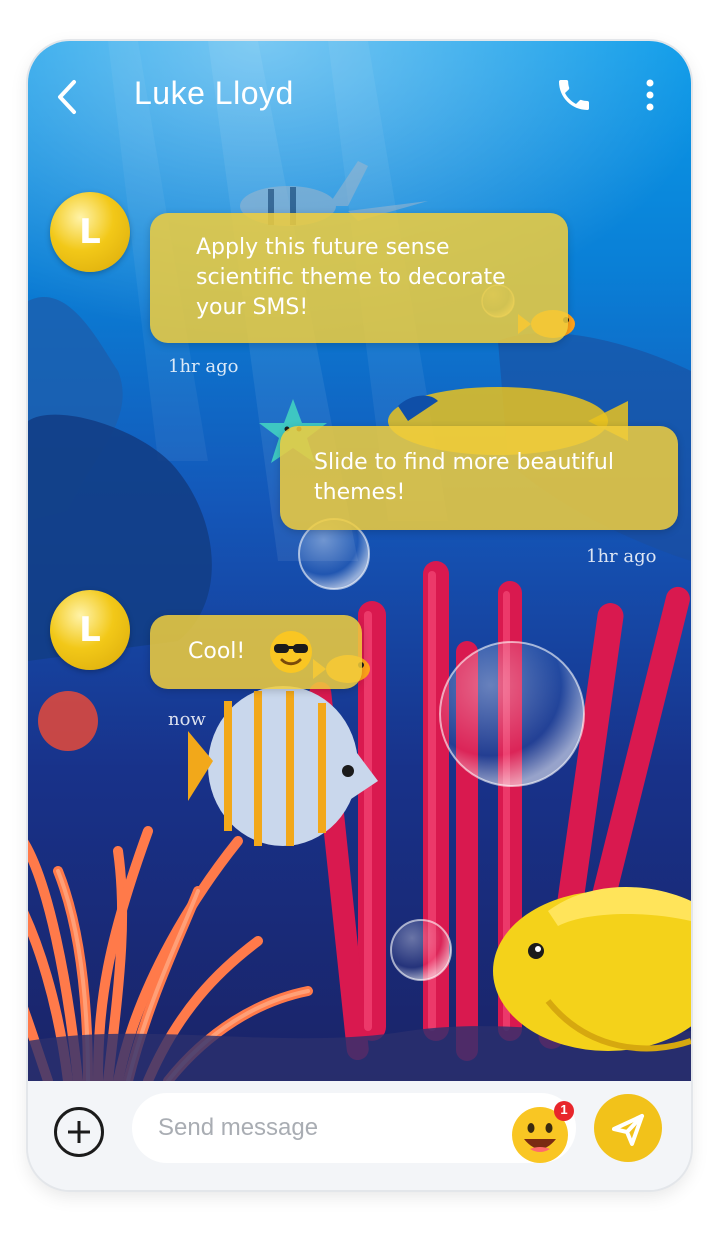  What do you see at coordinates (479, 478) in the screenshot?
I see `message-bubble-outgoing: Slide to find more beautiful themes!` at bounding box center [479, 478].